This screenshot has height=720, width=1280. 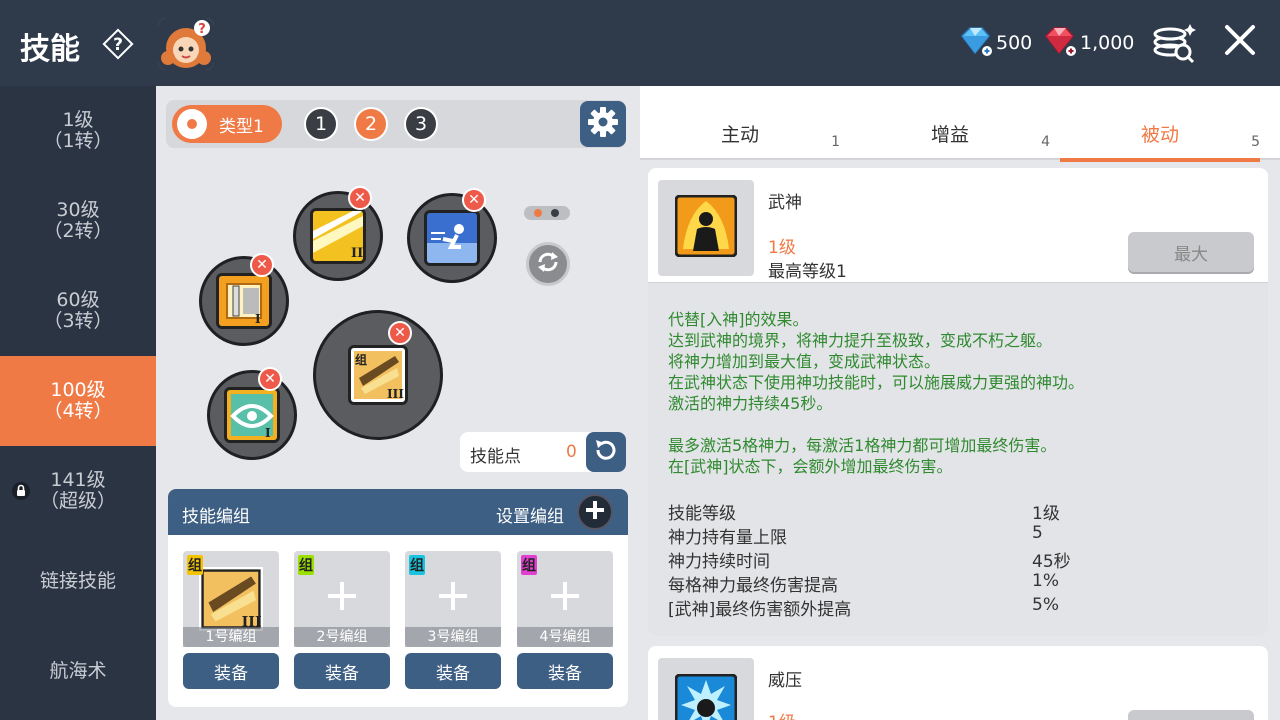 I want to click on svg-text: 组, so click(x=361, y=359).